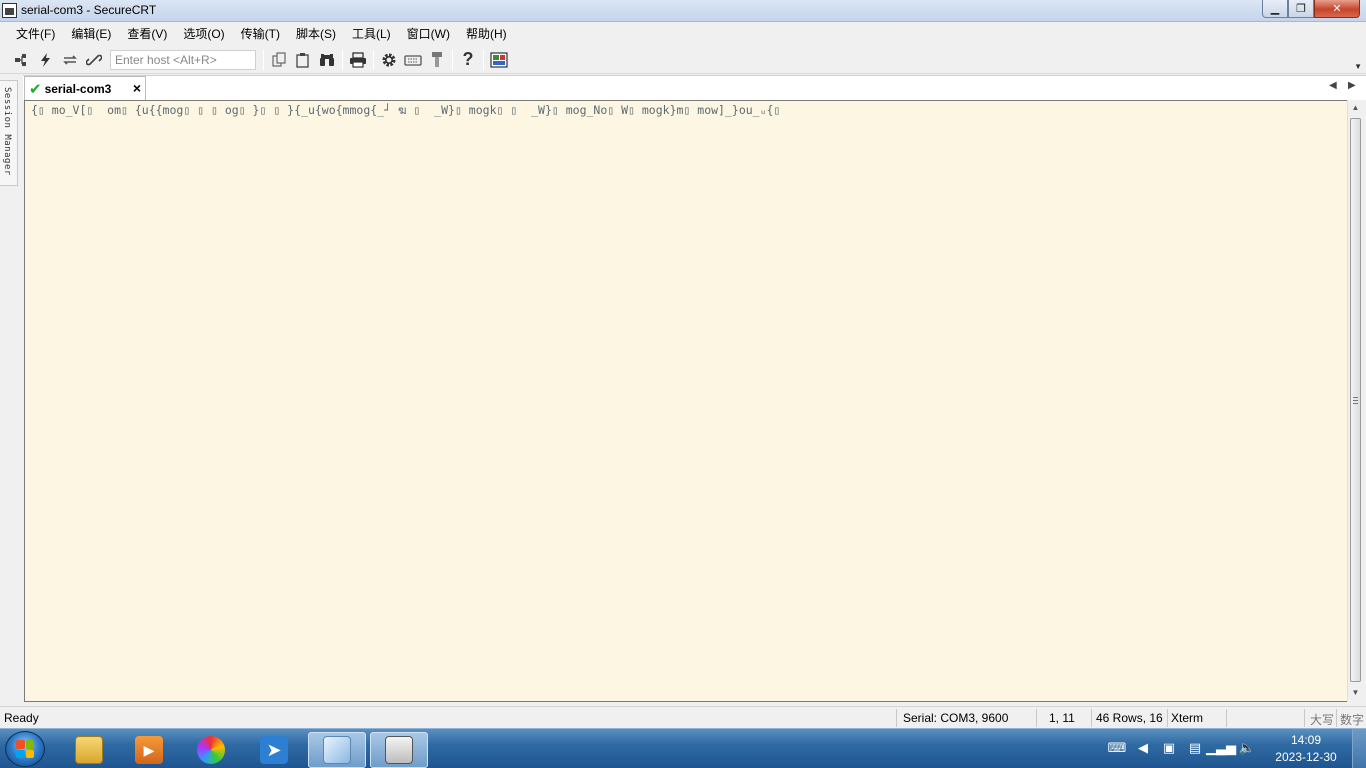 This screenshot has height=768, width=1366. Describe the element at coordinates (211, 750) in the screenshot. I see `browser-taskbar-icon` at that location.